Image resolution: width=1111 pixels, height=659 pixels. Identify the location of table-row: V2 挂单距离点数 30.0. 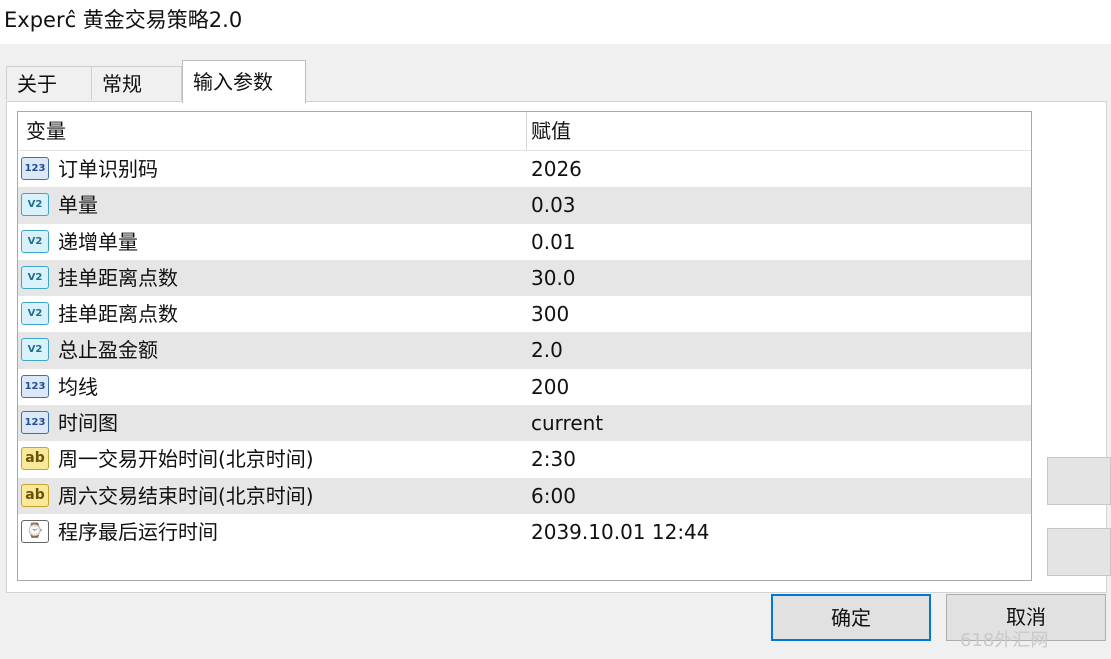
(524, 278).